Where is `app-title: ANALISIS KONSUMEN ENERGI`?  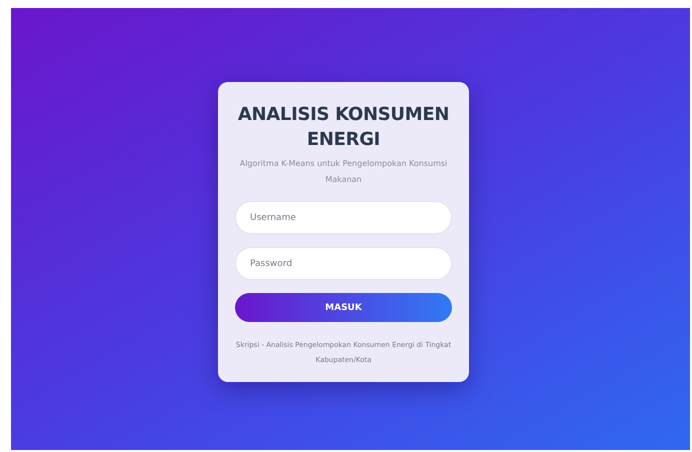
app-title: ANALISIS KONSUMEN ENERGI is located at coordinates (343, 127).